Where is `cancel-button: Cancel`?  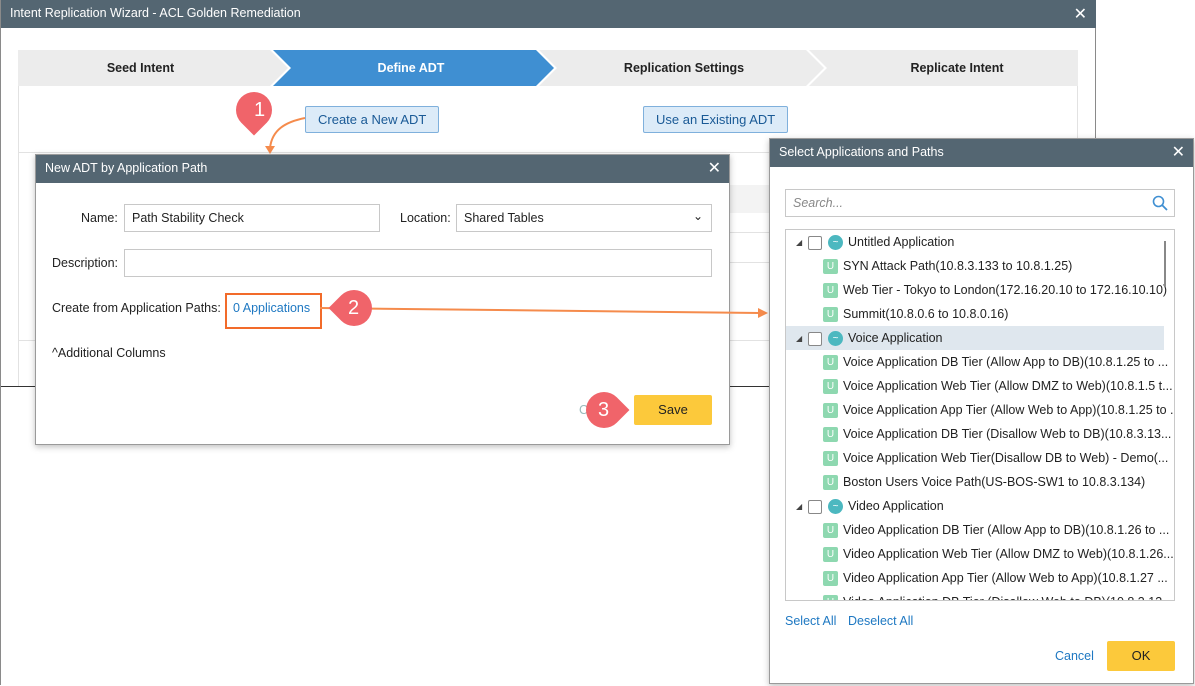
cancel-button: Cancel is located at coordinates (1074, 656).